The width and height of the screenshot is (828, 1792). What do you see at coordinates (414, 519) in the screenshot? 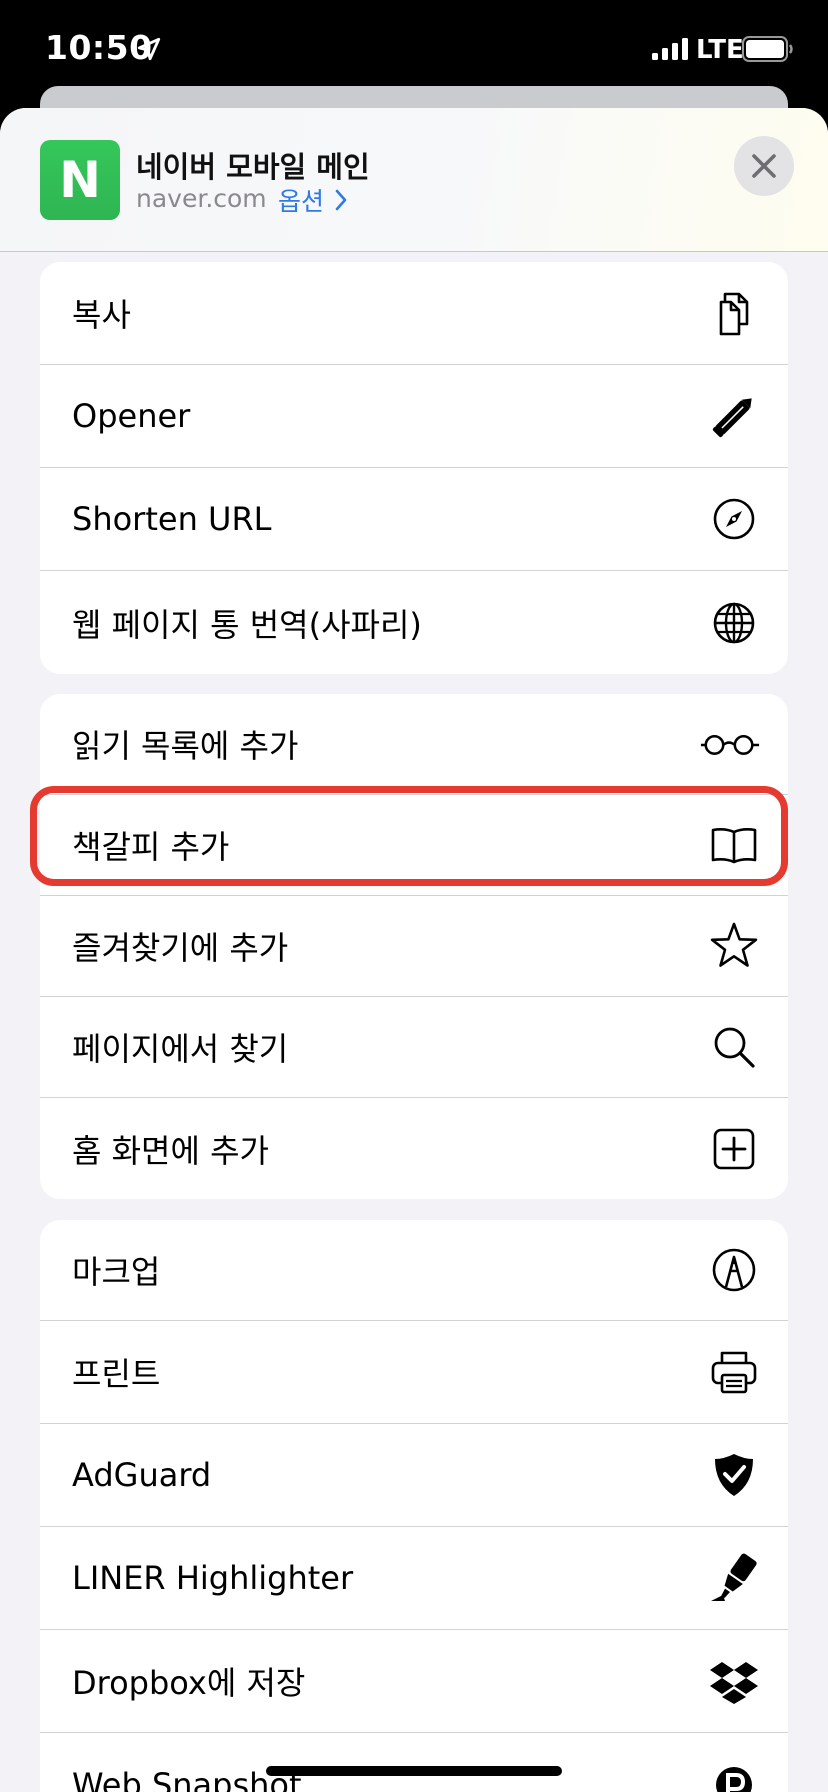
I see `action-shorten-url: Shorten URL` at bounding box center [414, 519].